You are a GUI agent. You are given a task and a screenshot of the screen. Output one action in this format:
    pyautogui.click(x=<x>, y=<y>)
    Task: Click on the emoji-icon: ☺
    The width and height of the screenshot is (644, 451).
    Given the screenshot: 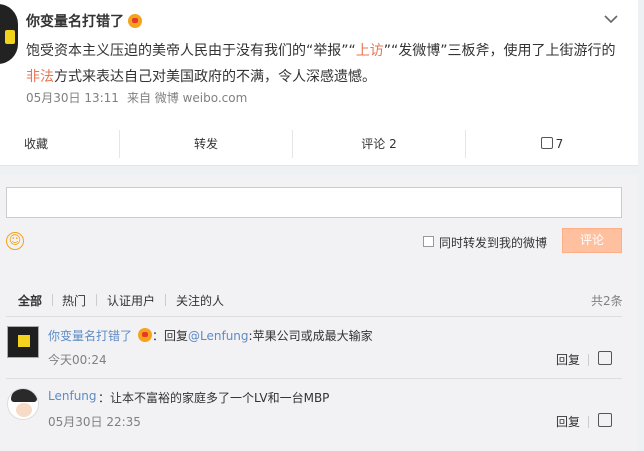 What is the action you would take?
    pyautogui.click(x=15, y=241)
    